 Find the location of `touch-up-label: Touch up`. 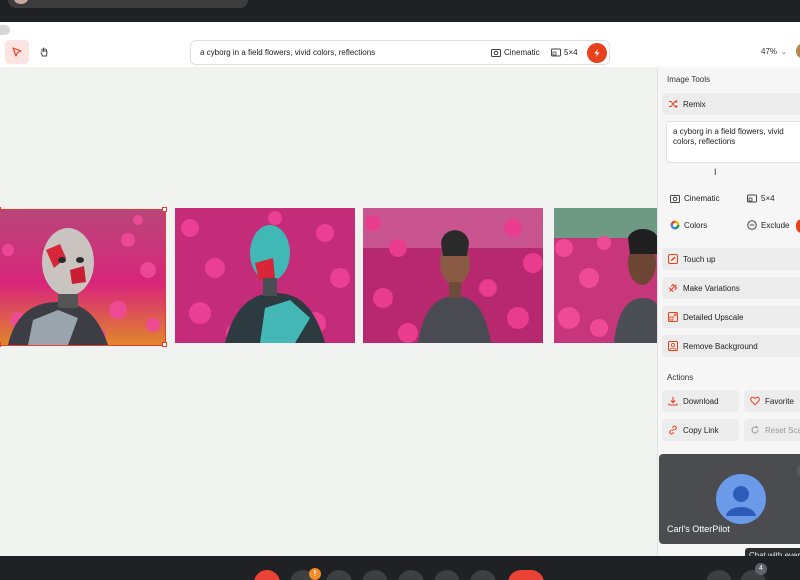

touch-up-label: Touch up is located at coordinates (699, 259).